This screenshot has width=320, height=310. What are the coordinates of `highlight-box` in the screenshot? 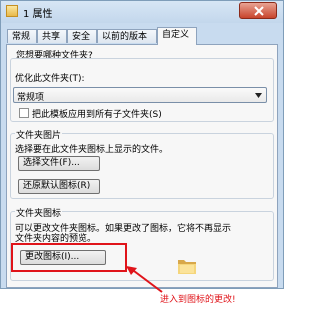 It's located at (69, 257).